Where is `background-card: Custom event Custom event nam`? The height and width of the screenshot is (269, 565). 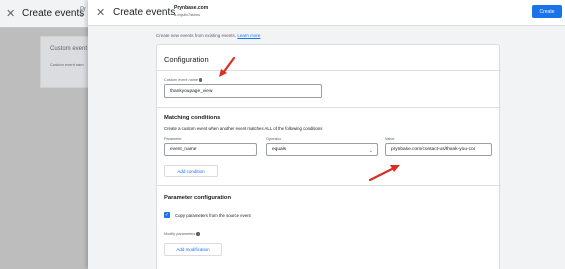
background-card: Custom event Custom event nam is located at coordinates (66, 62).